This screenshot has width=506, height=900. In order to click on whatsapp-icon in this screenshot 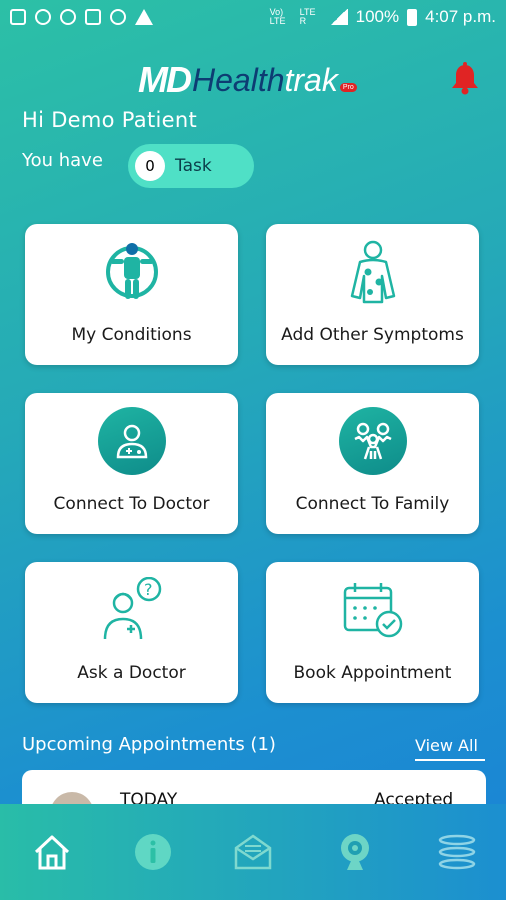, I will do `click(43, 17)`.